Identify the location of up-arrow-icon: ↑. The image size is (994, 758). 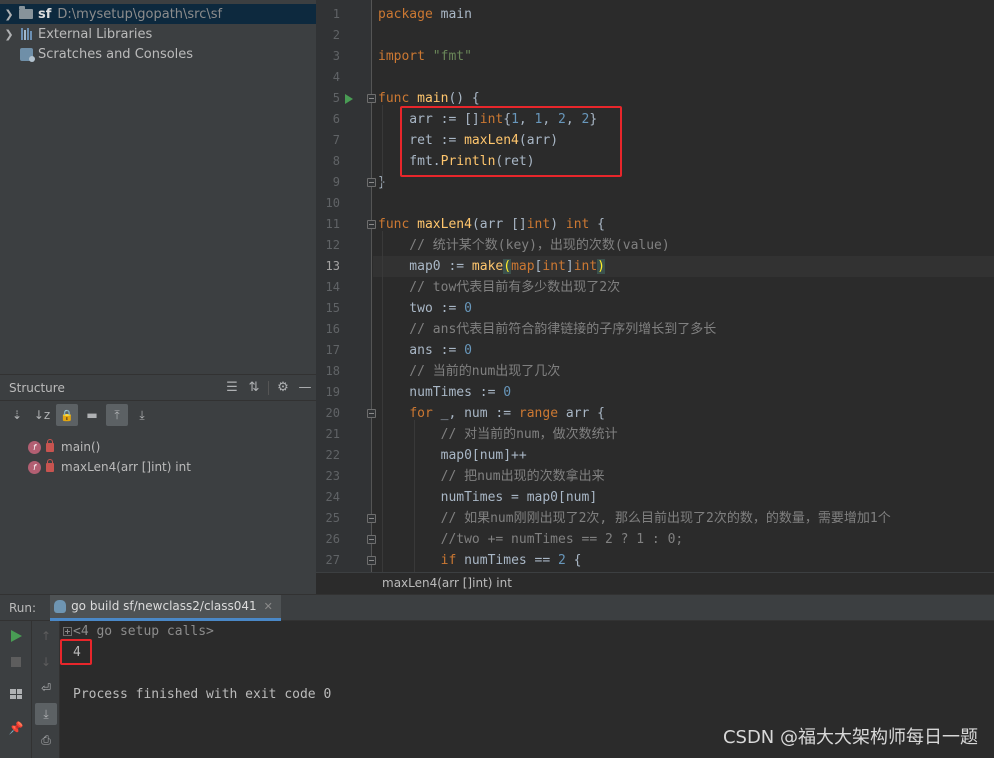
(46, 636).